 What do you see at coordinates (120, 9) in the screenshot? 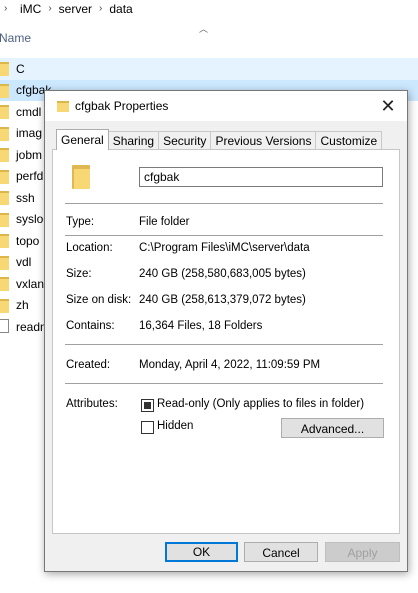
I see `breadcrumb-item-data: data` at bounding box center [120, 9].